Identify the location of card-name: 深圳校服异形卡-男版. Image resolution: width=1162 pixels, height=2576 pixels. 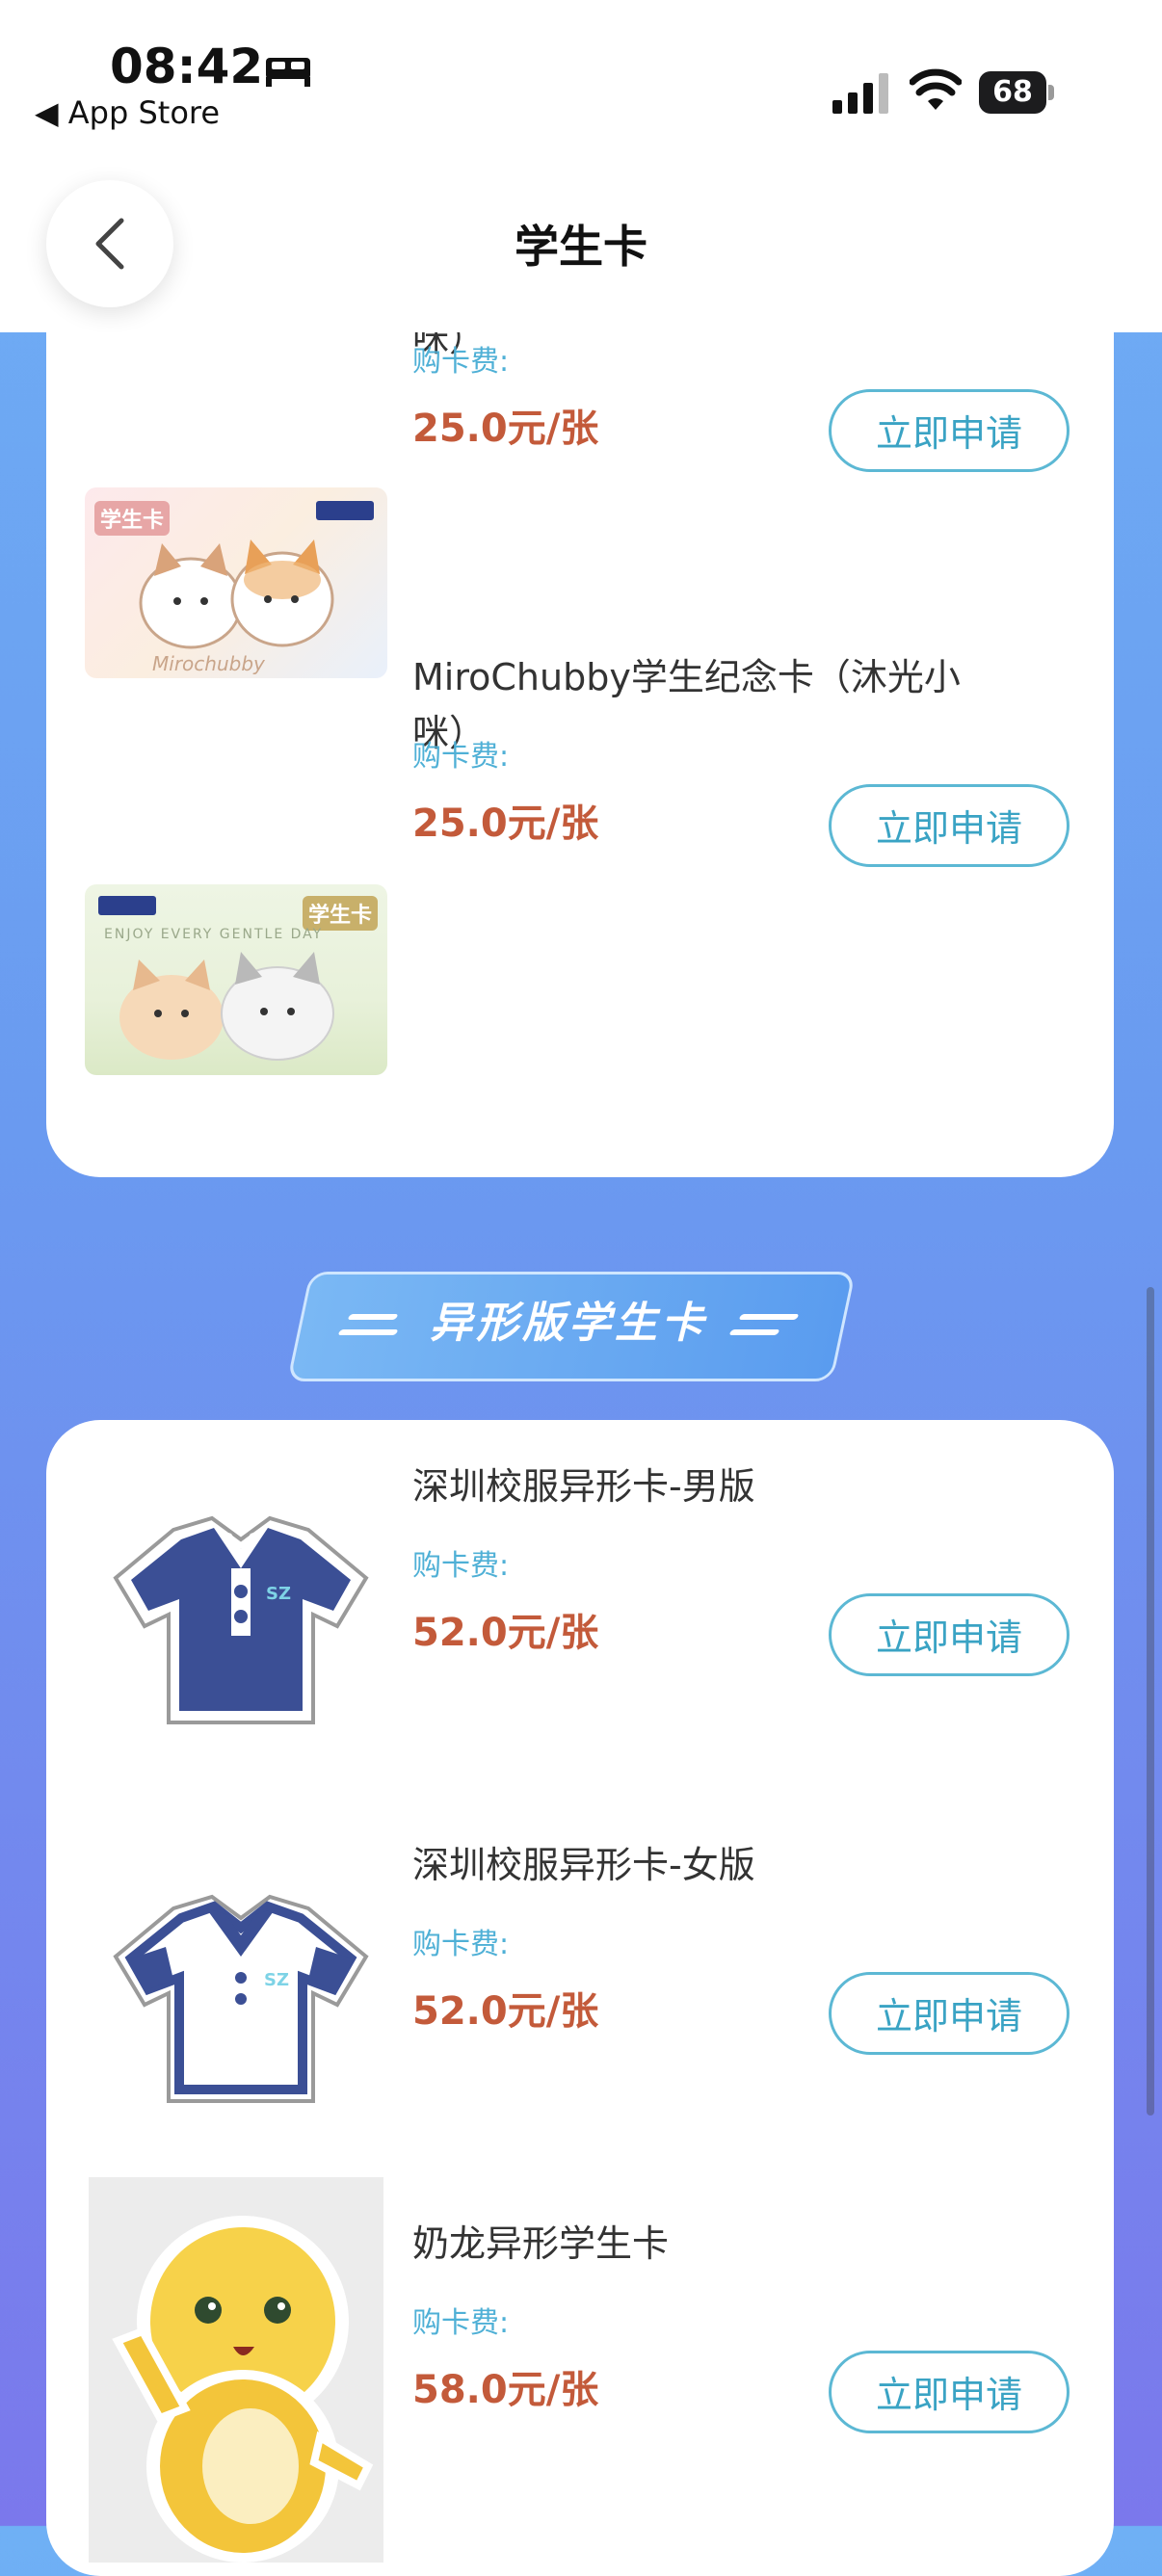
(584, 1487).